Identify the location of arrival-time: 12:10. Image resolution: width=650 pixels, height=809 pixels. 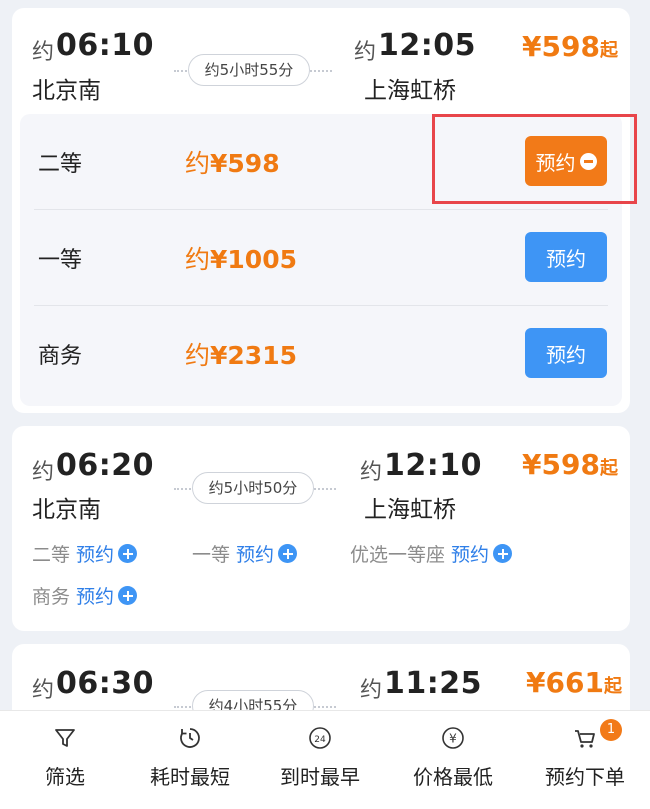
(433, 465).